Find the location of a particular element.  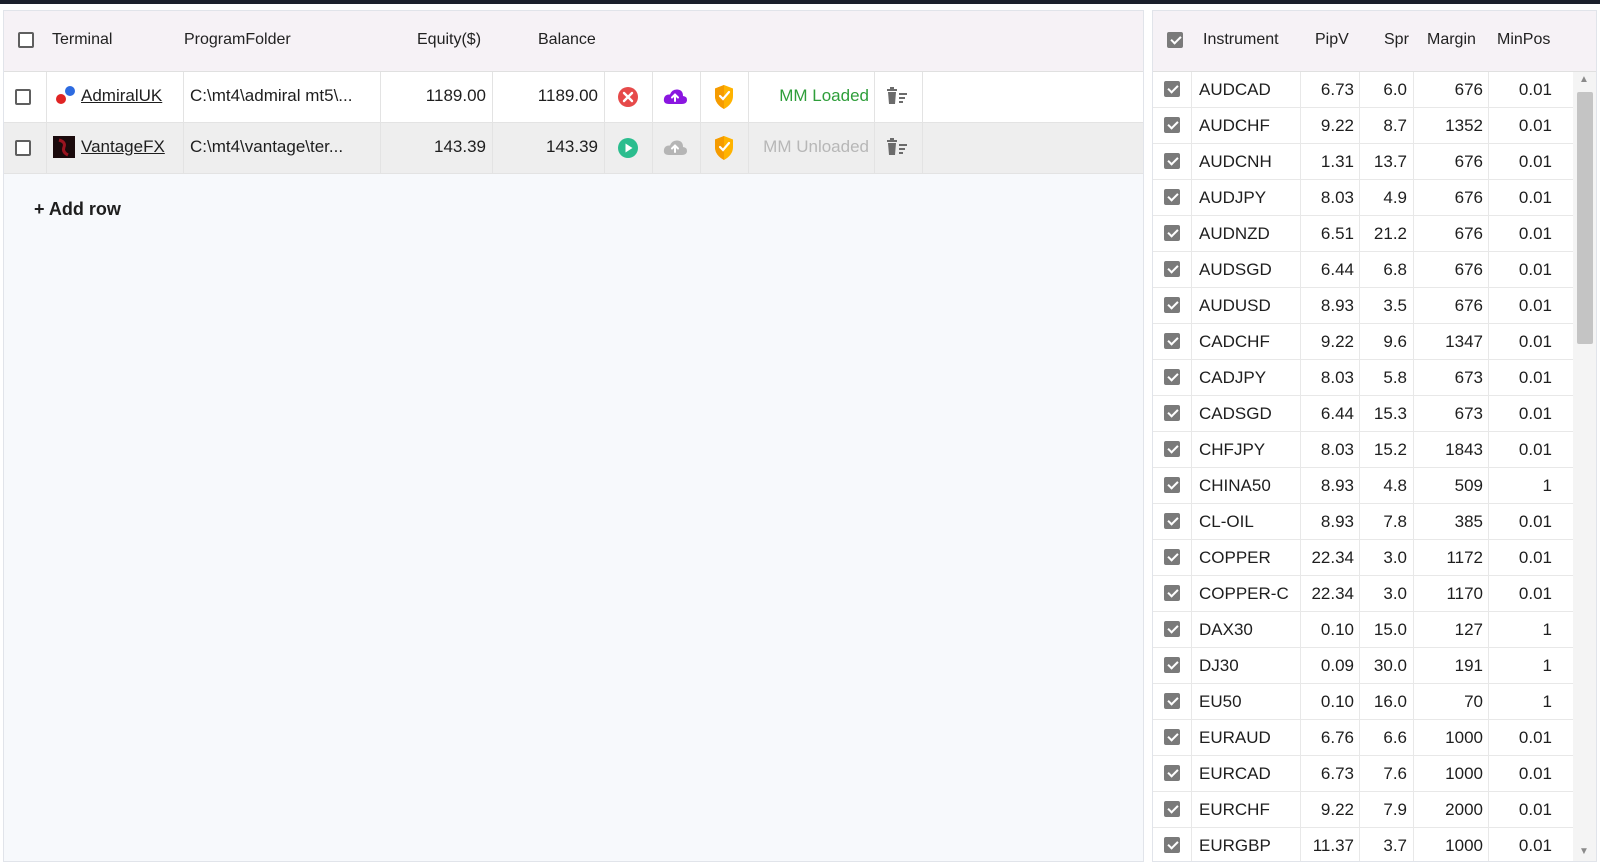

header-balance: Balance is located at coordinates (567, 40).